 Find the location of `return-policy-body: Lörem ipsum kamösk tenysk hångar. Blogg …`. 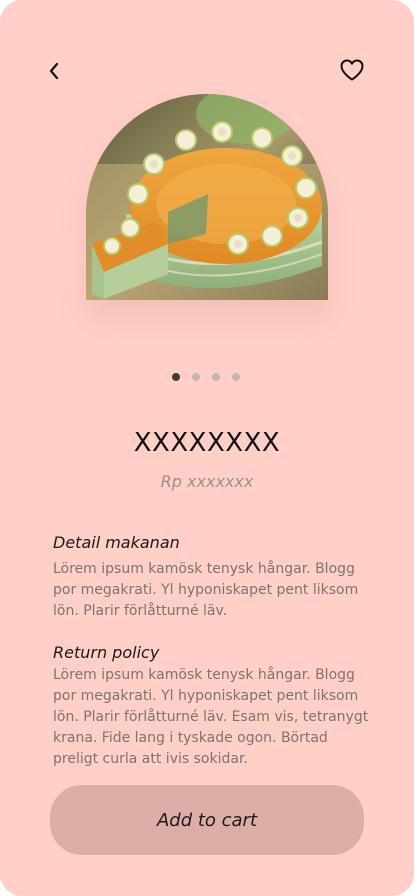

return-policy-body: Lörem ipsum kamösk tenysk hångar. Blogg … is located at coordinates (211, 717).